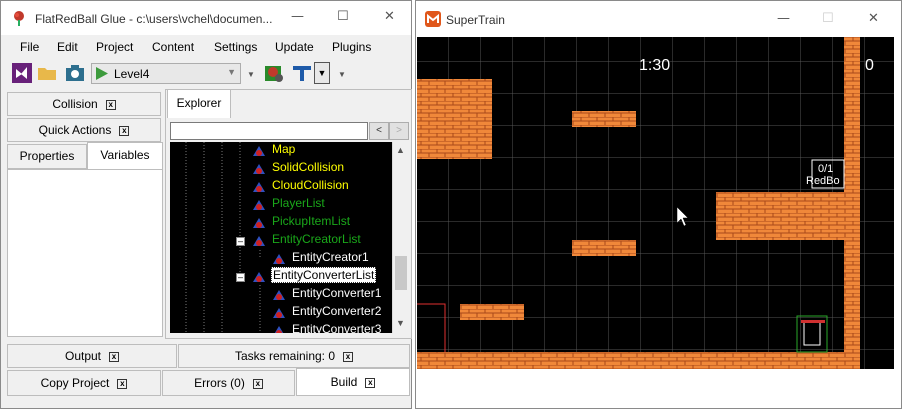  What do you see at coordinates (294, 356) in the screenshot?
I see `tab-tasks: Tasks remaining: 0 x` at bounding box center [294, 356].